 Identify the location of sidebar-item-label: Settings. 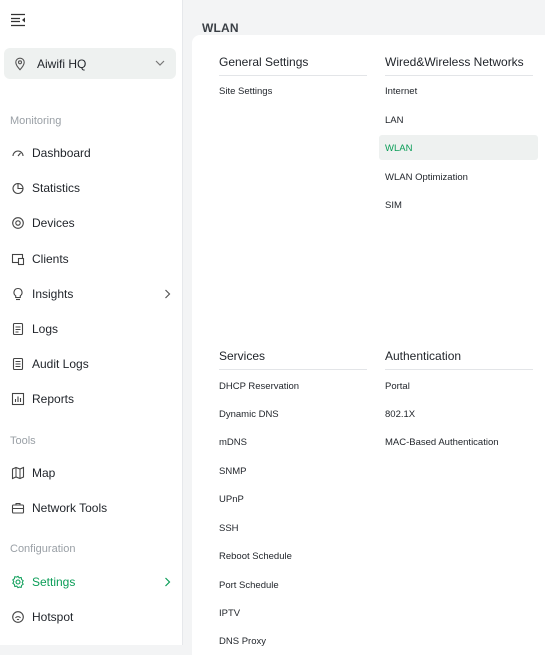
(54, 582).